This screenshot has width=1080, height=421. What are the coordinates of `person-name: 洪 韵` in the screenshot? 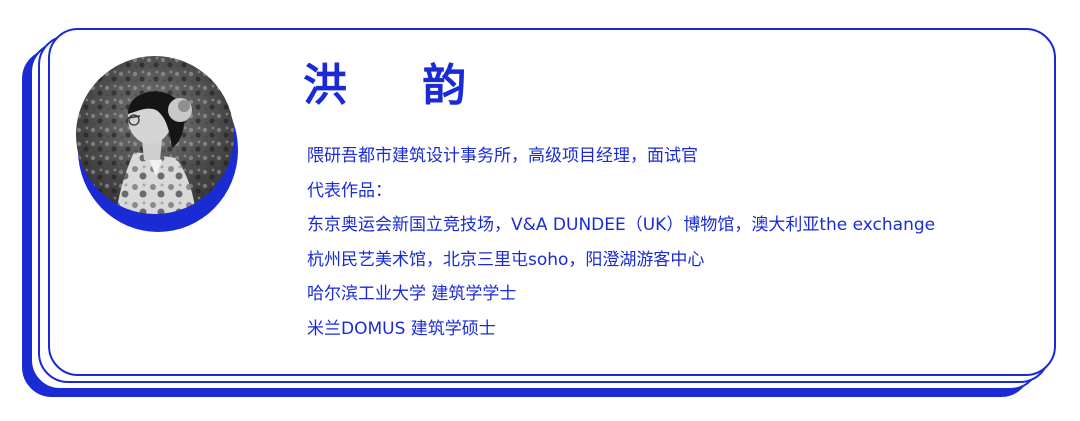 It's located at (400, 85).